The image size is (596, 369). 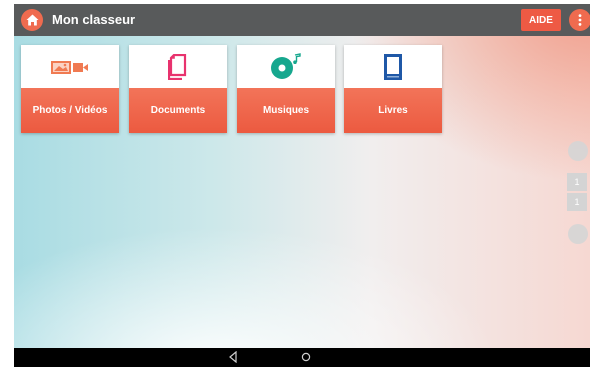 I want to click on tile-livres: Livres, so click(x=393, y=89).